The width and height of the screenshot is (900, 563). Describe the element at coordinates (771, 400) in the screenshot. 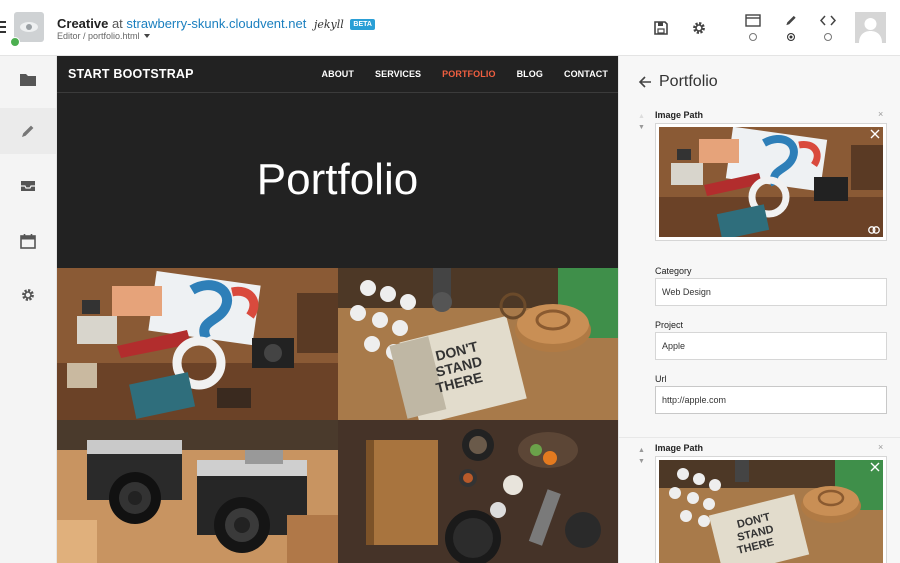

I see `url-input: http://apple.com` at that location.